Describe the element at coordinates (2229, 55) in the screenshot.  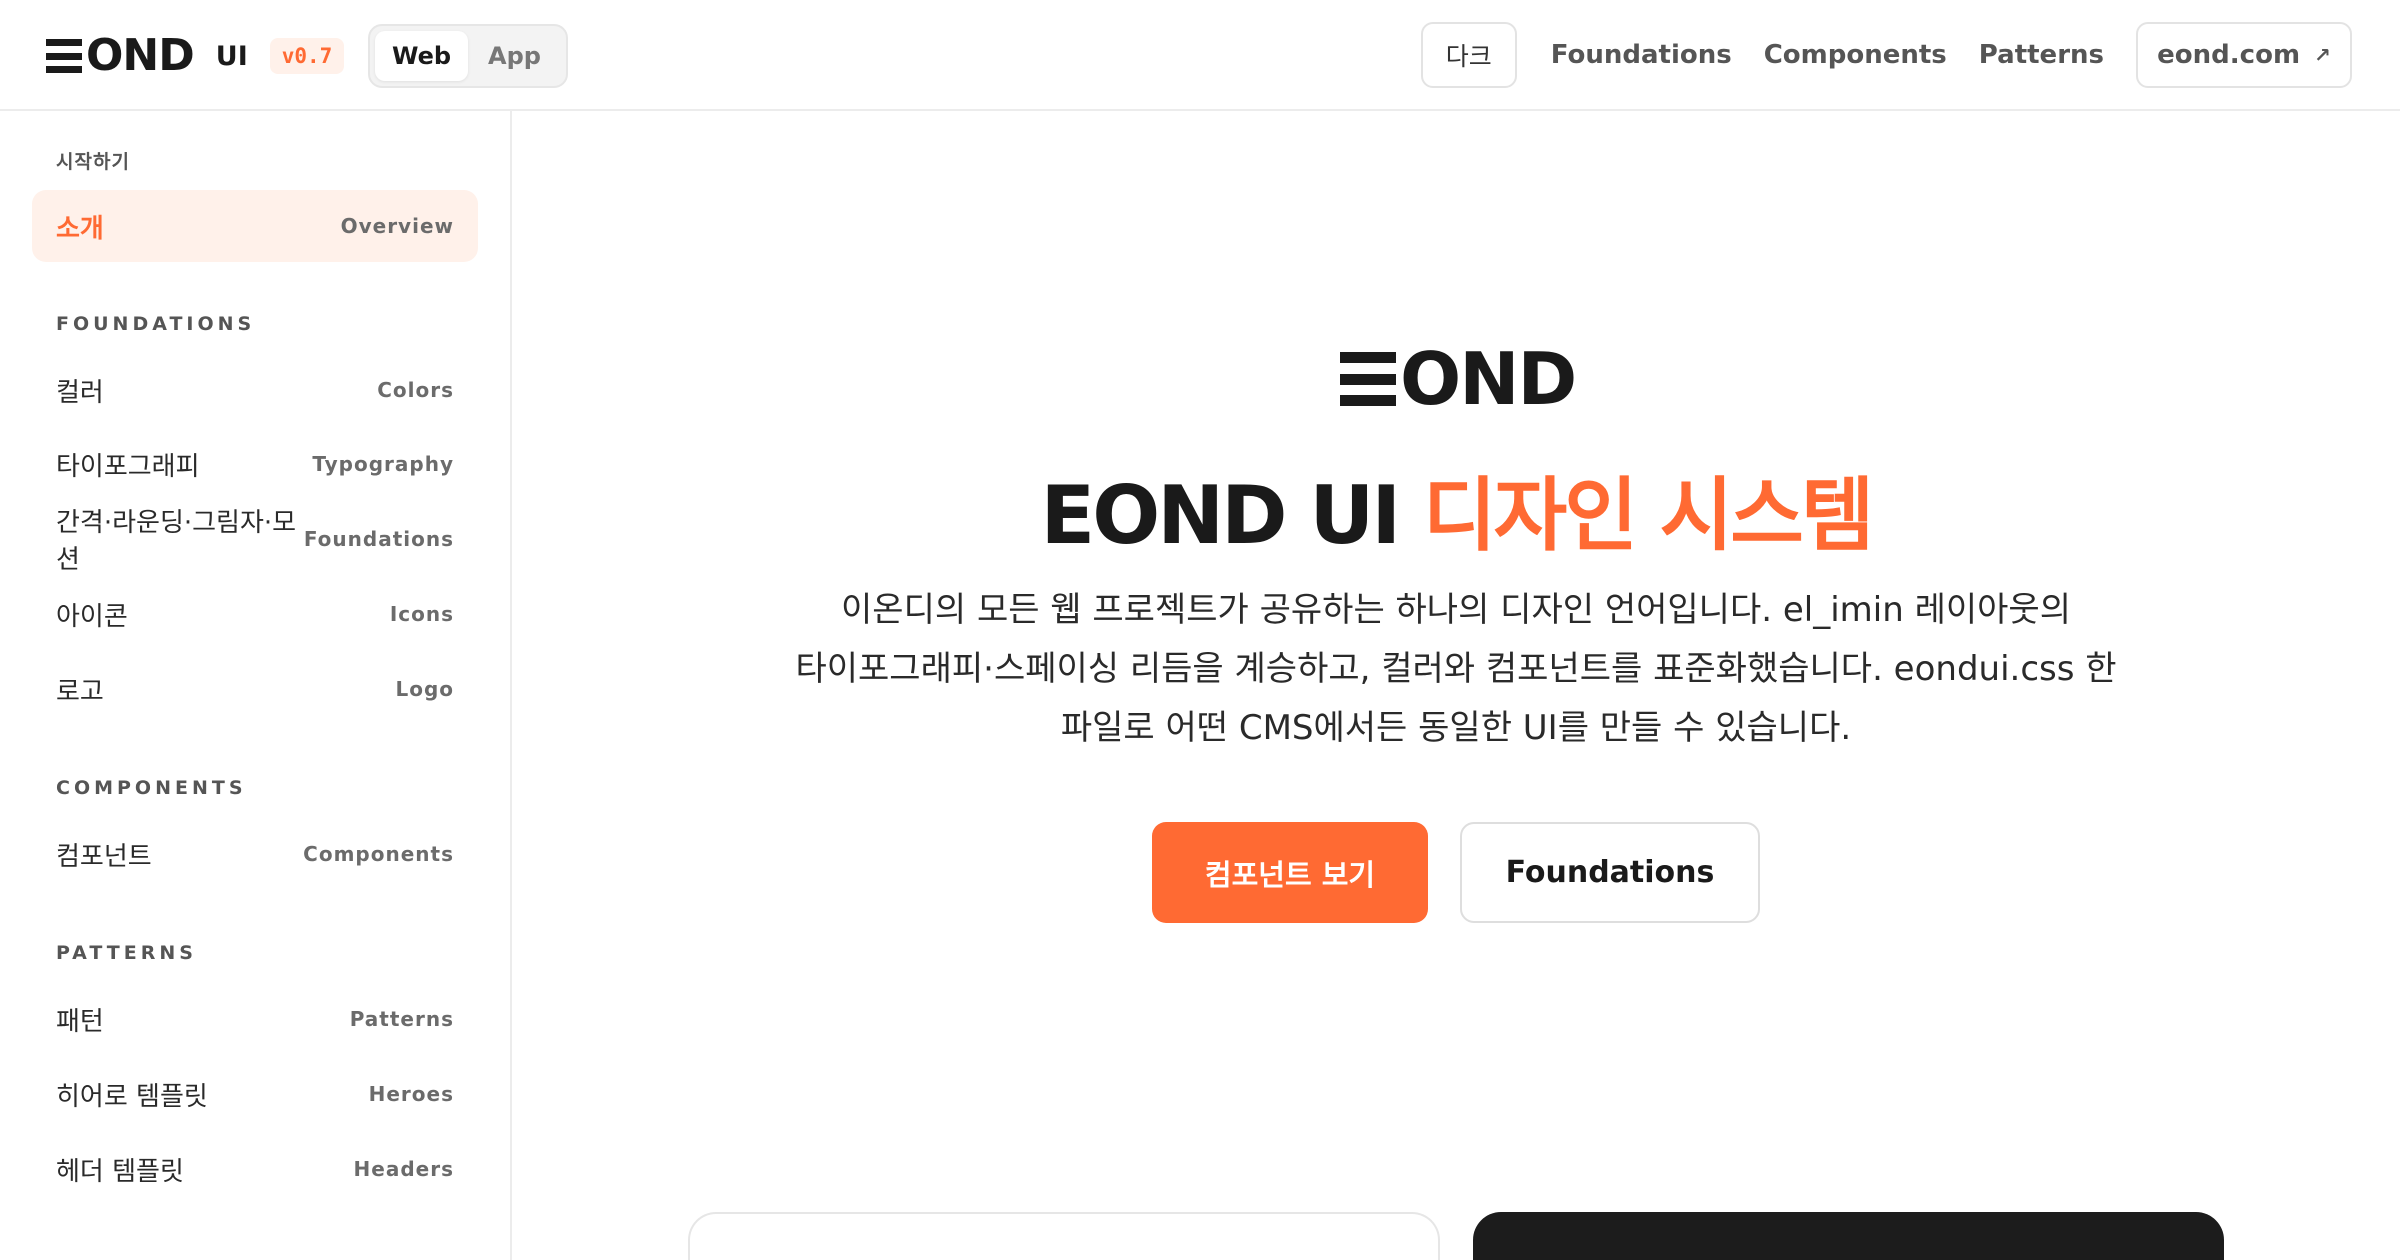
I see `external-site-label: eond.com` at that location.